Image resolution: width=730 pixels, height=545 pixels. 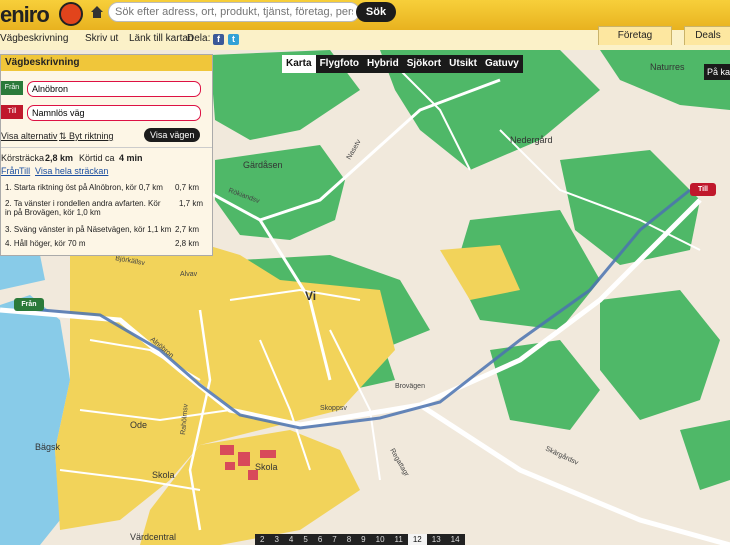 What do you see at coordinates (333, 408) in the screenshot?
I see `road-label: Skoppsv` at bounding box center [333, 408].